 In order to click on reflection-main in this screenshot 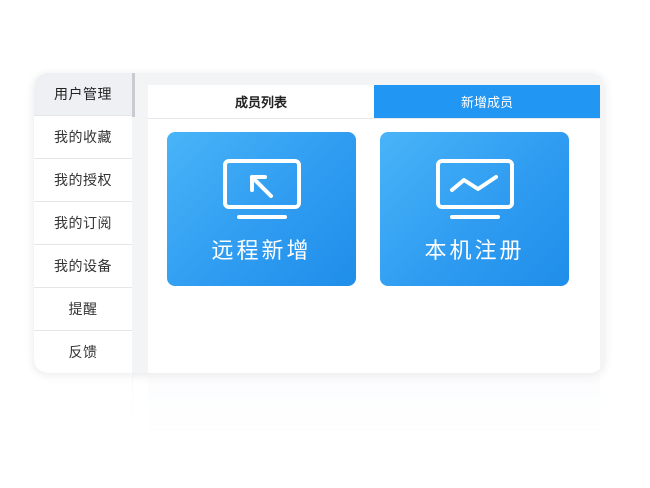, I will do `click(374, 403)`.